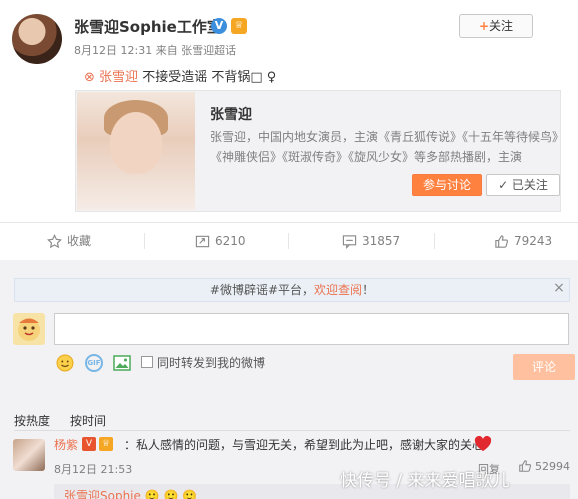  Describe the element at coordinates (338, 290) in the screenshot. I see `notice-link: 欢迎查阅` at that location.